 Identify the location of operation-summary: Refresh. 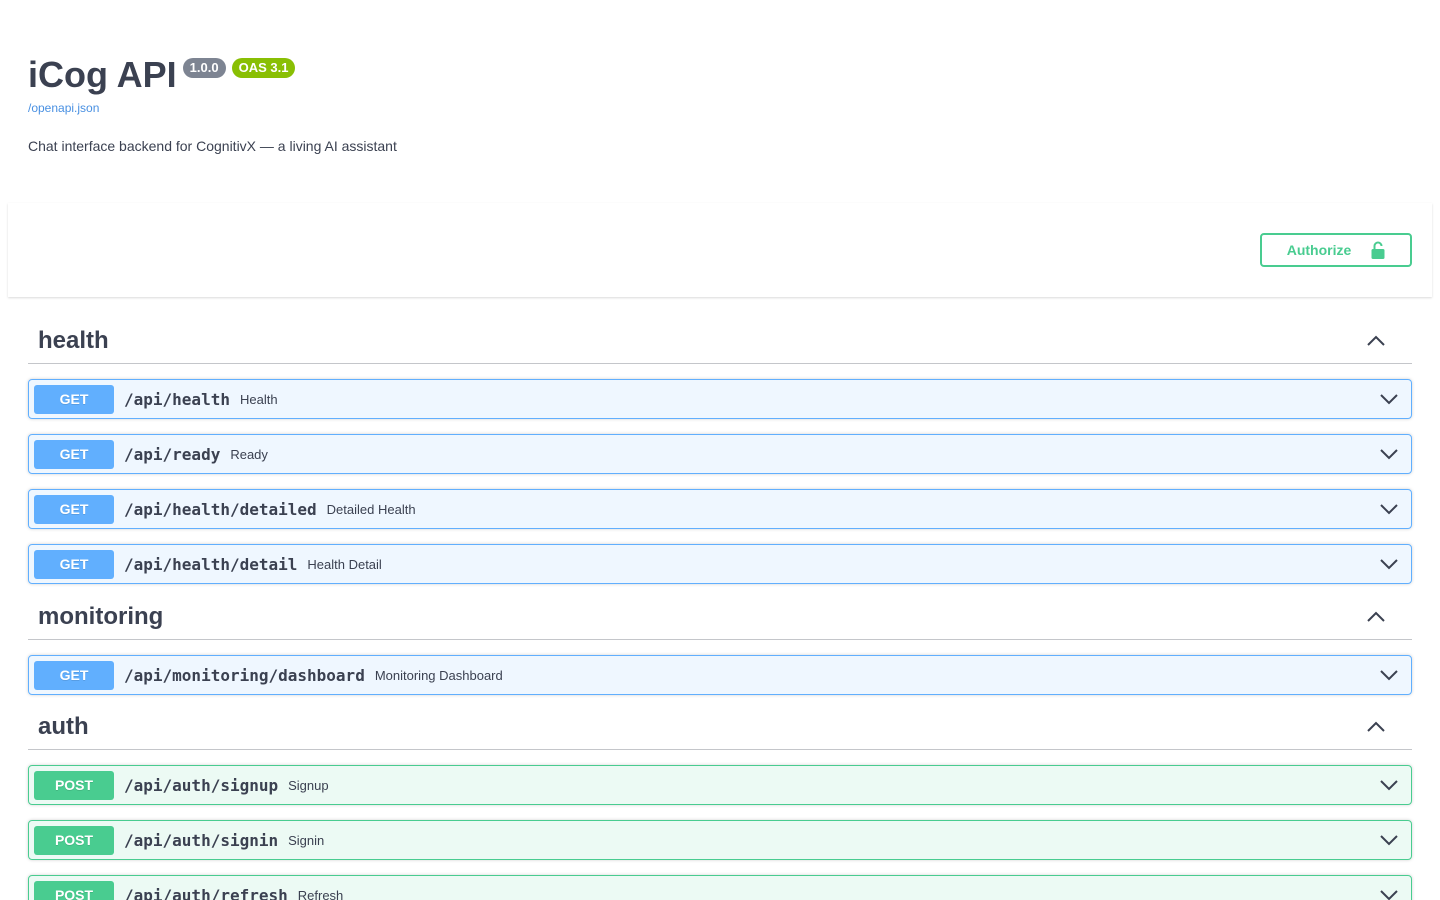
(320, 893).